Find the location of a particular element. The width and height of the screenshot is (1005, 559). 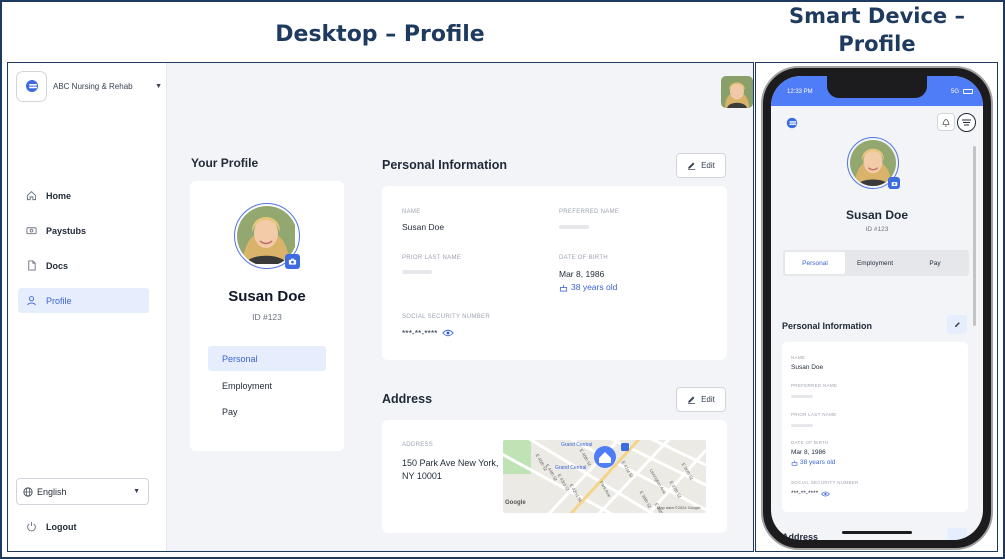

profile-name: Susan Doe is located at coordinates (267, 296).